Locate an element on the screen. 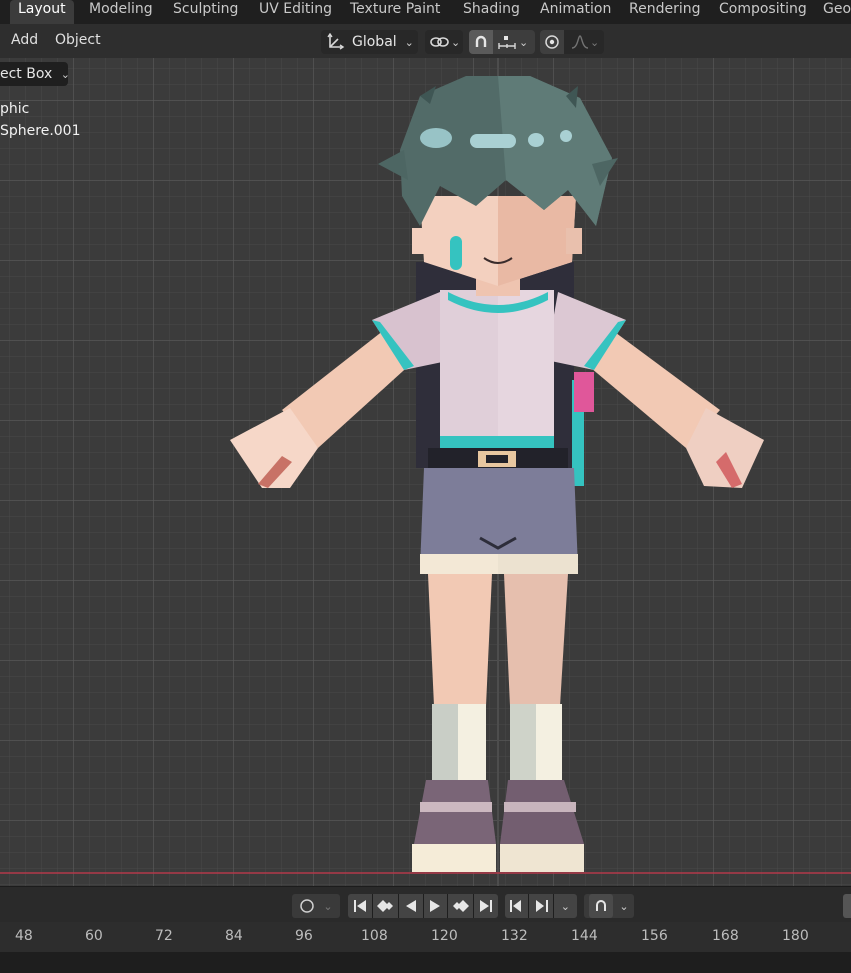 Image resolution: width=851 pixels, height=973 pixels. orientation-axes-icon is located at coordinates (336, 42).